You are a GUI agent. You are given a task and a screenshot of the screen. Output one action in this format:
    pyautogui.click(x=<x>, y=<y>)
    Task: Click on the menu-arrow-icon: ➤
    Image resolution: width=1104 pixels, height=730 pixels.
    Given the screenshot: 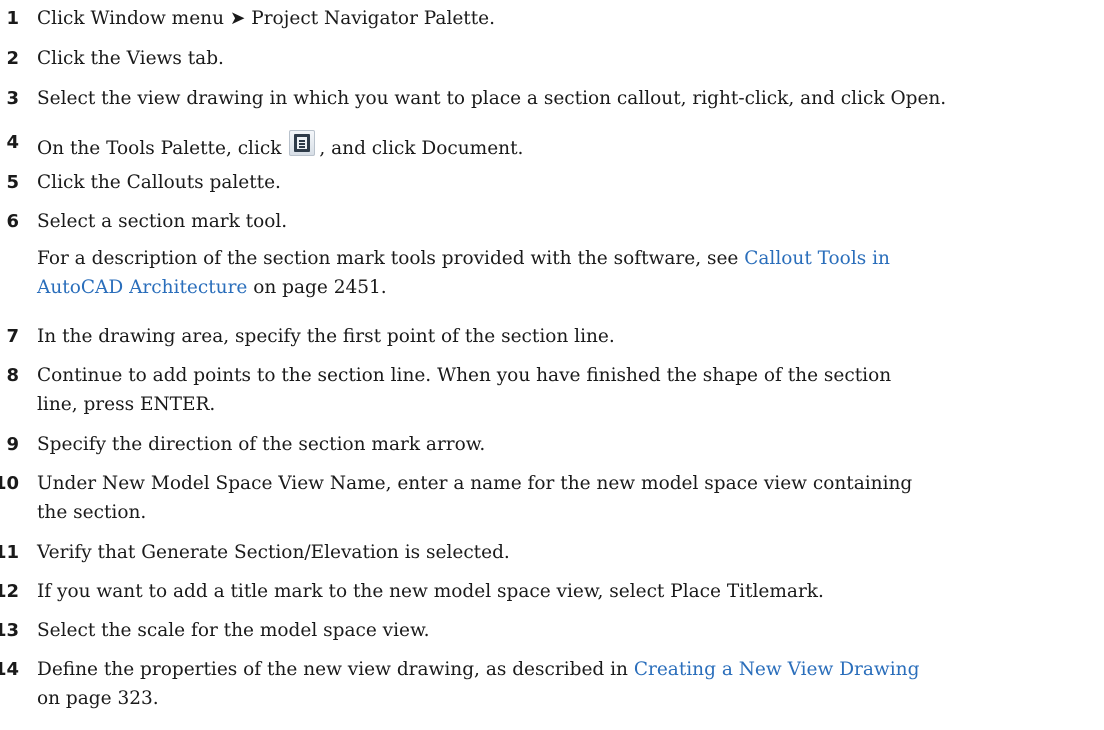 What is the action you would take?
    pyautogui.click(x=237, y=18)
    